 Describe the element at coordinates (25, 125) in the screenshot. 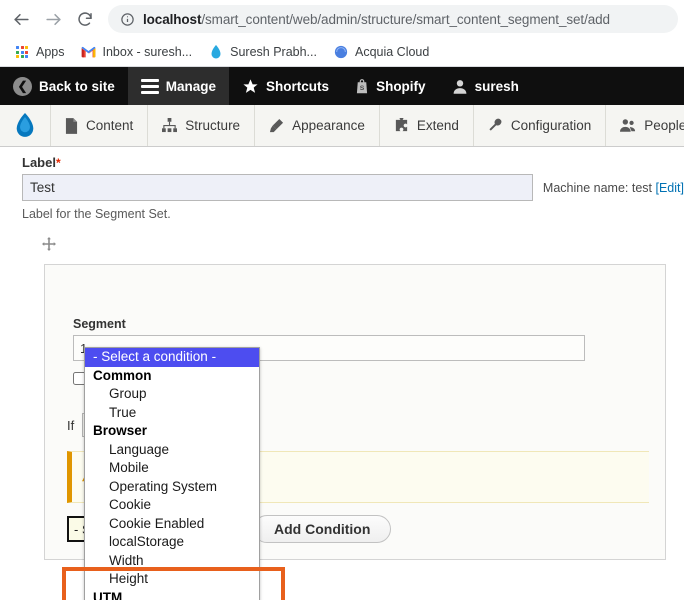

I see `drupal-logo-icon` at that location.